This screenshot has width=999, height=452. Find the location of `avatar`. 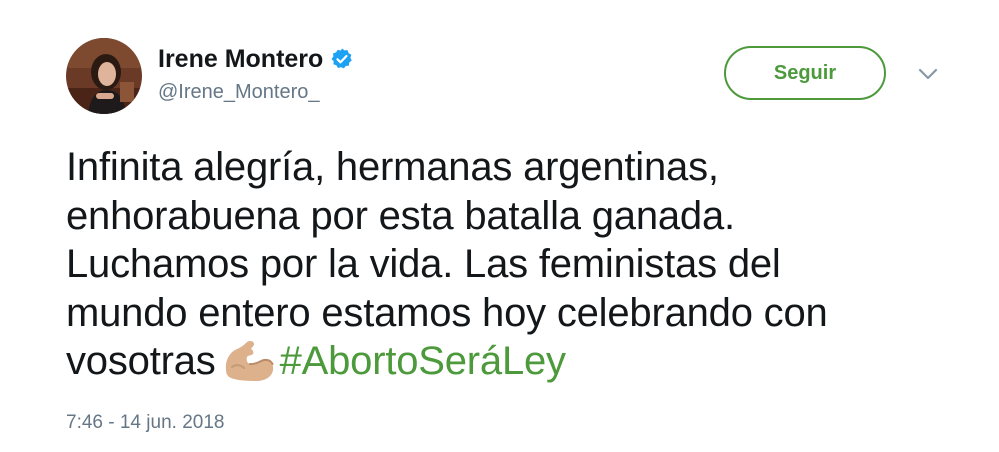

avatar is located at coordinates (104, 76).